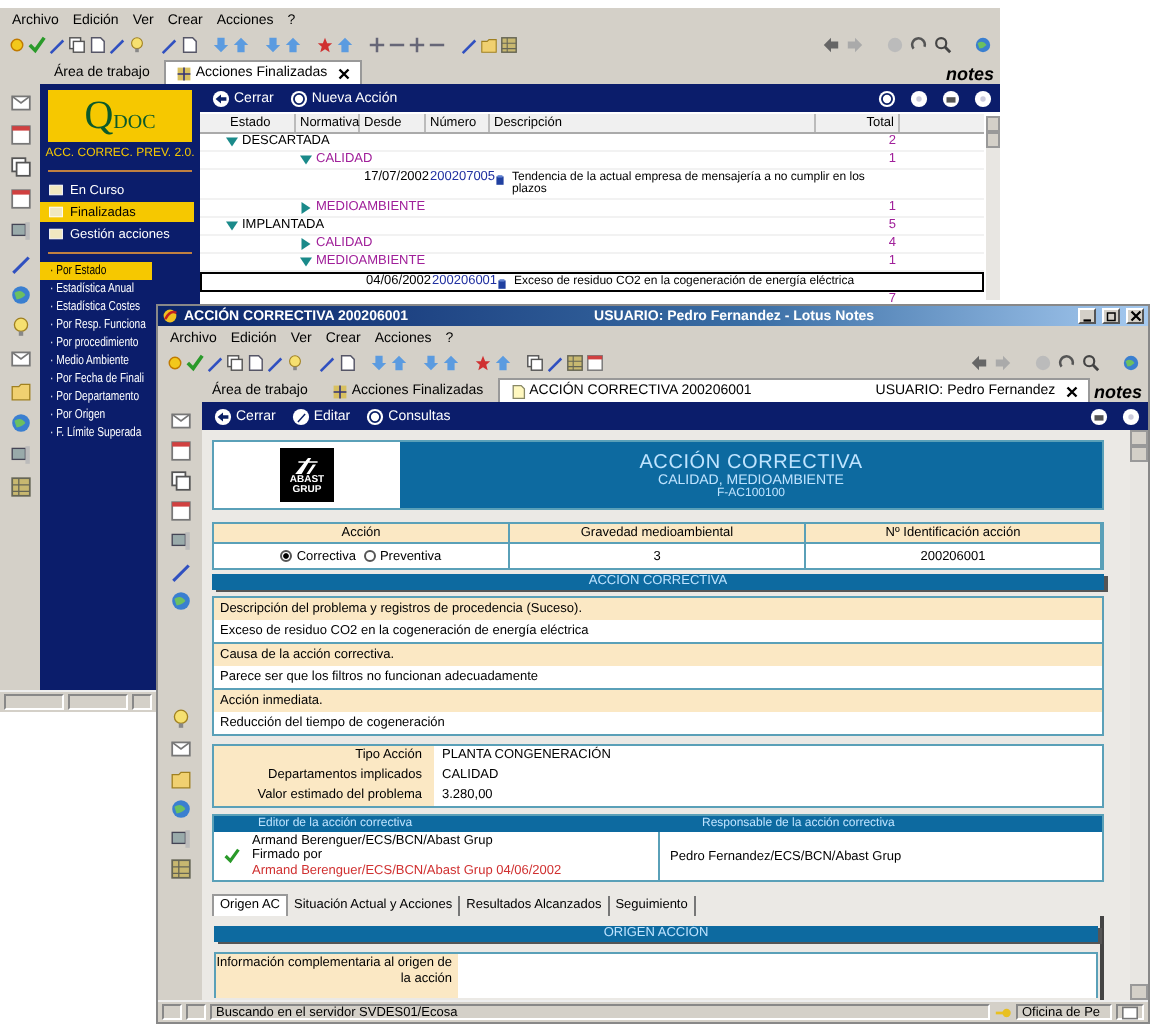 The image size is (1154, 1032). I want to click on app-icon, so click(170, 316).